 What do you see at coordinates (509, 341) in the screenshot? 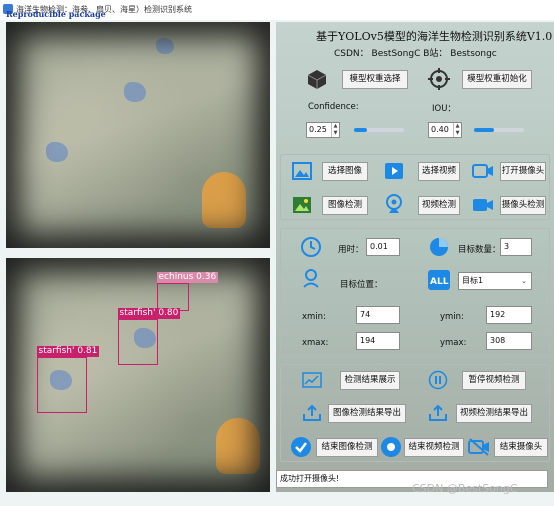
I see `ymax-field: 308` at bounding box center [509, 341].